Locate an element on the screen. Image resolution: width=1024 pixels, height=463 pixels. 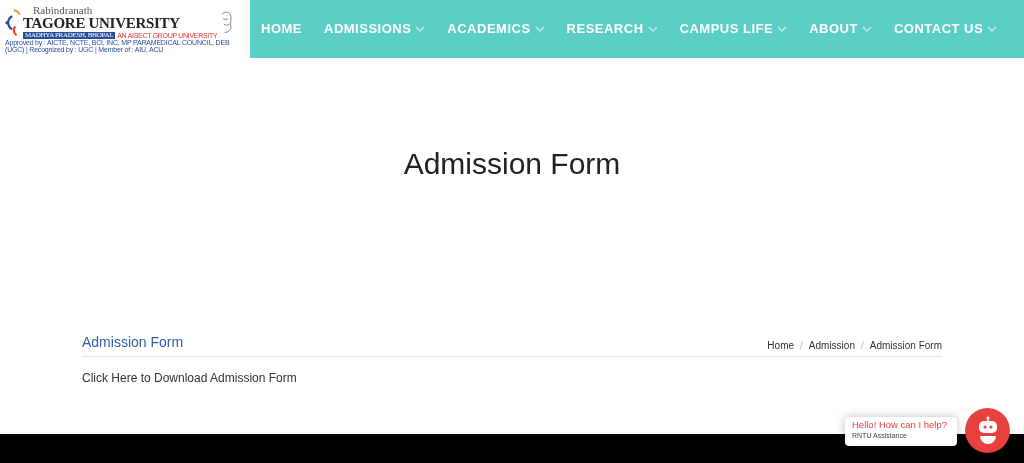
chat-greeting: Hello! How can I help? is located at coordinates (900, 425).